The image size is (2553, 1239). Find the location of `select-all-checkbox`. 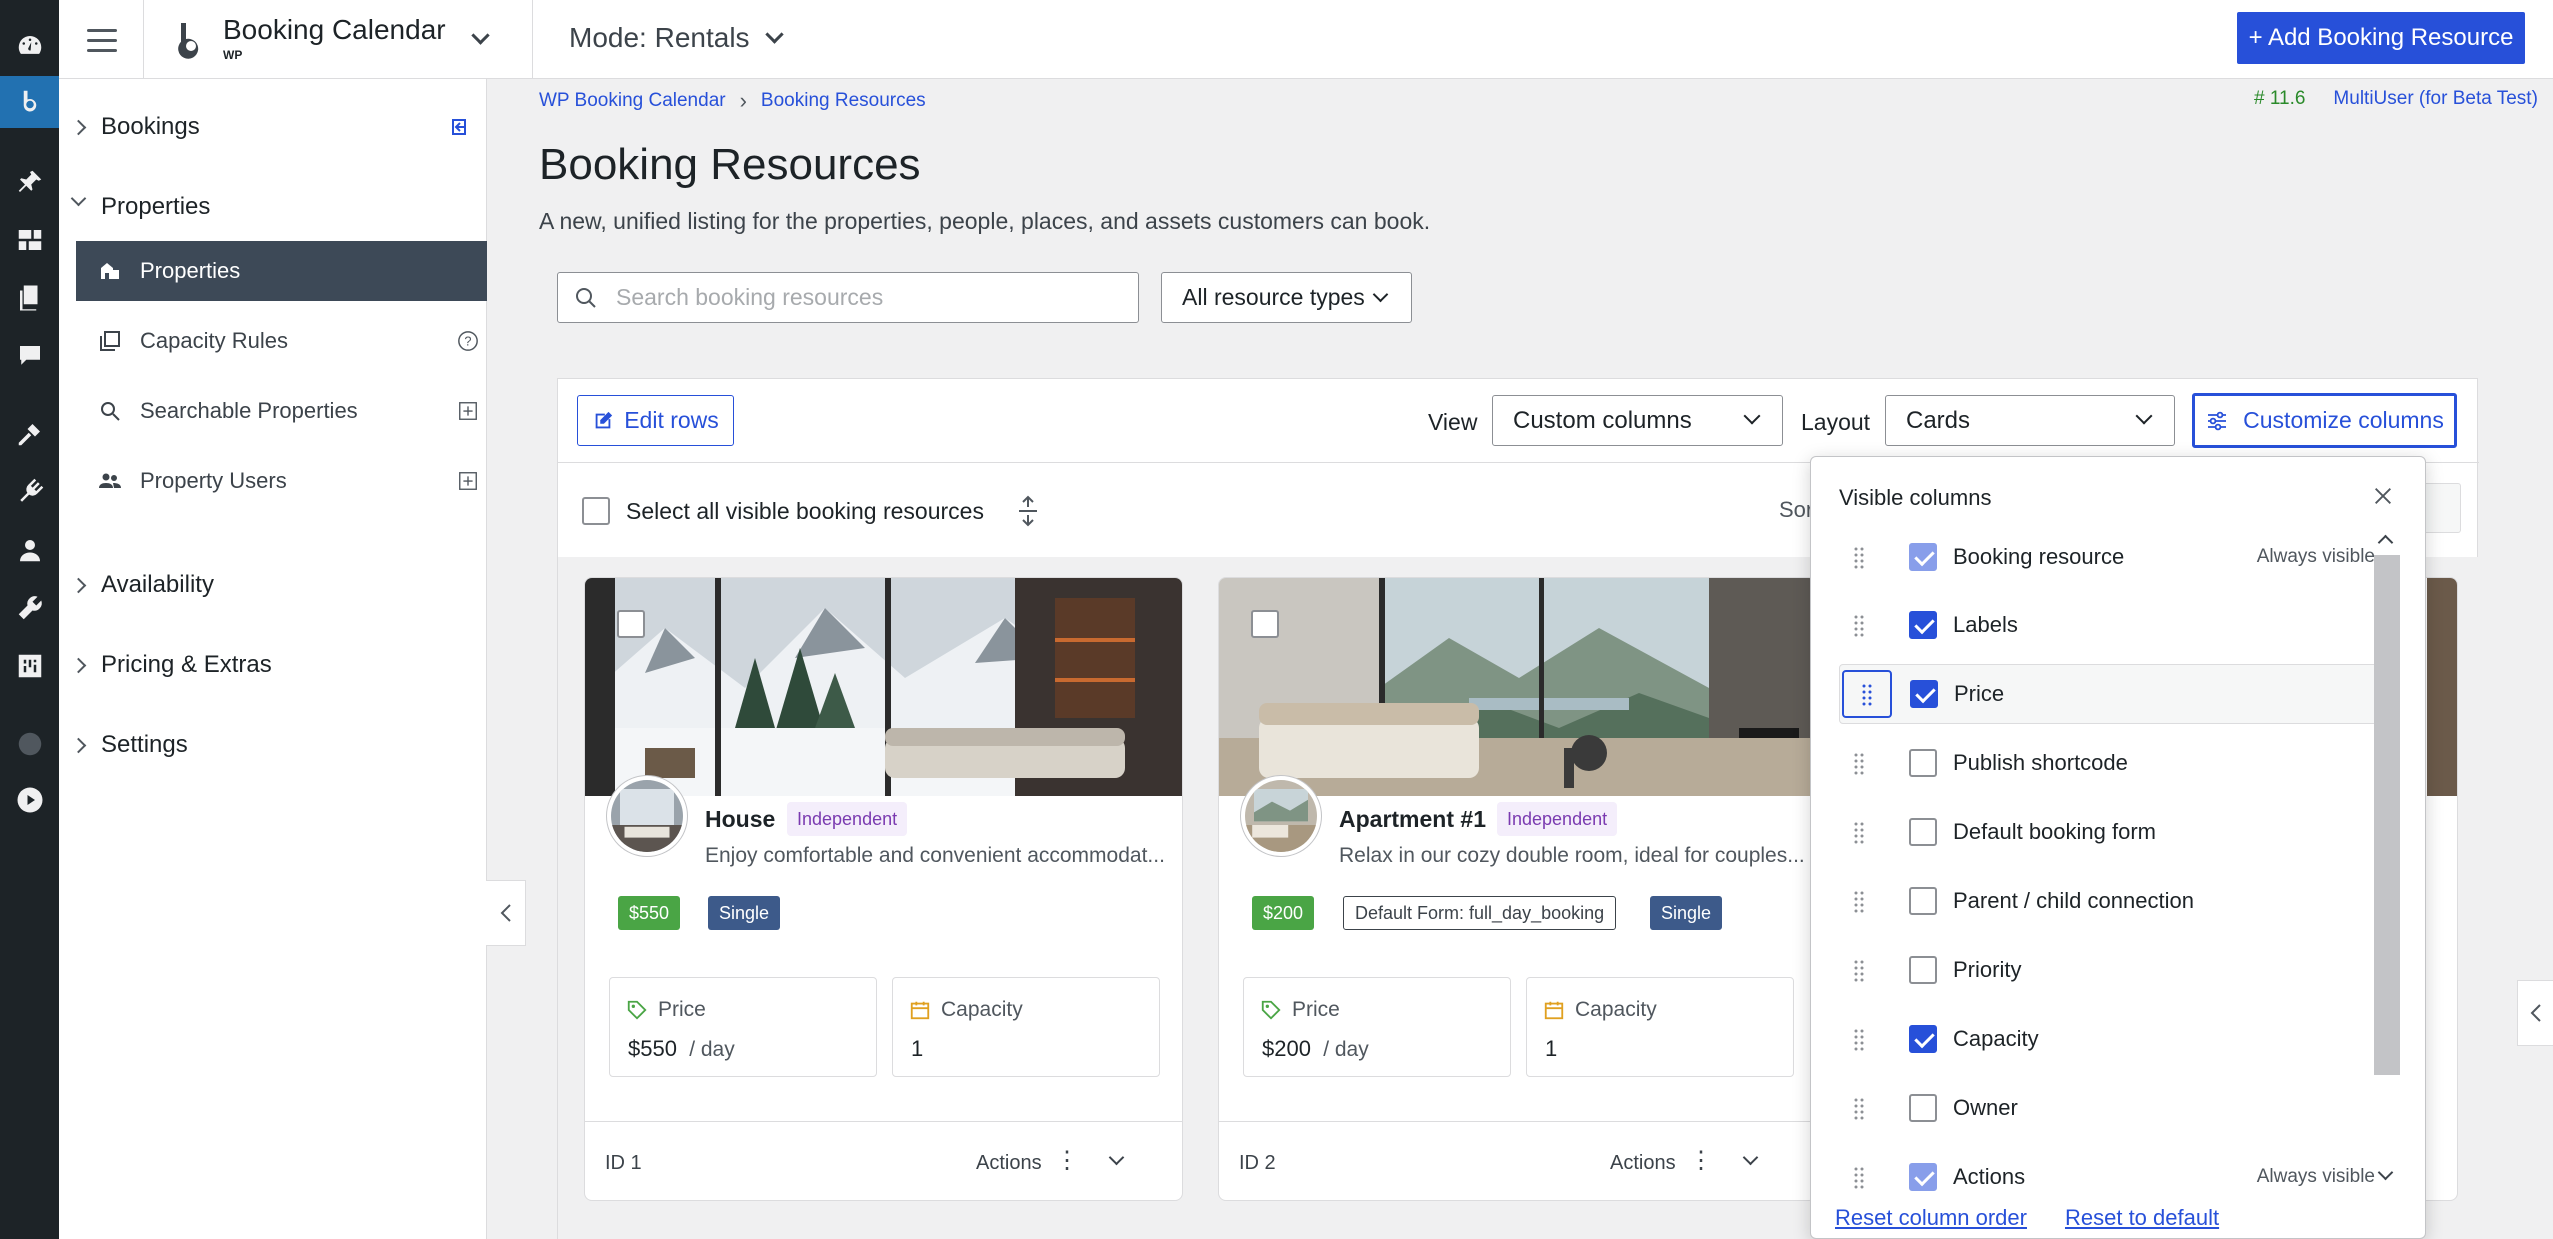

select-all-checkbox is located at coordinates (596, 511).